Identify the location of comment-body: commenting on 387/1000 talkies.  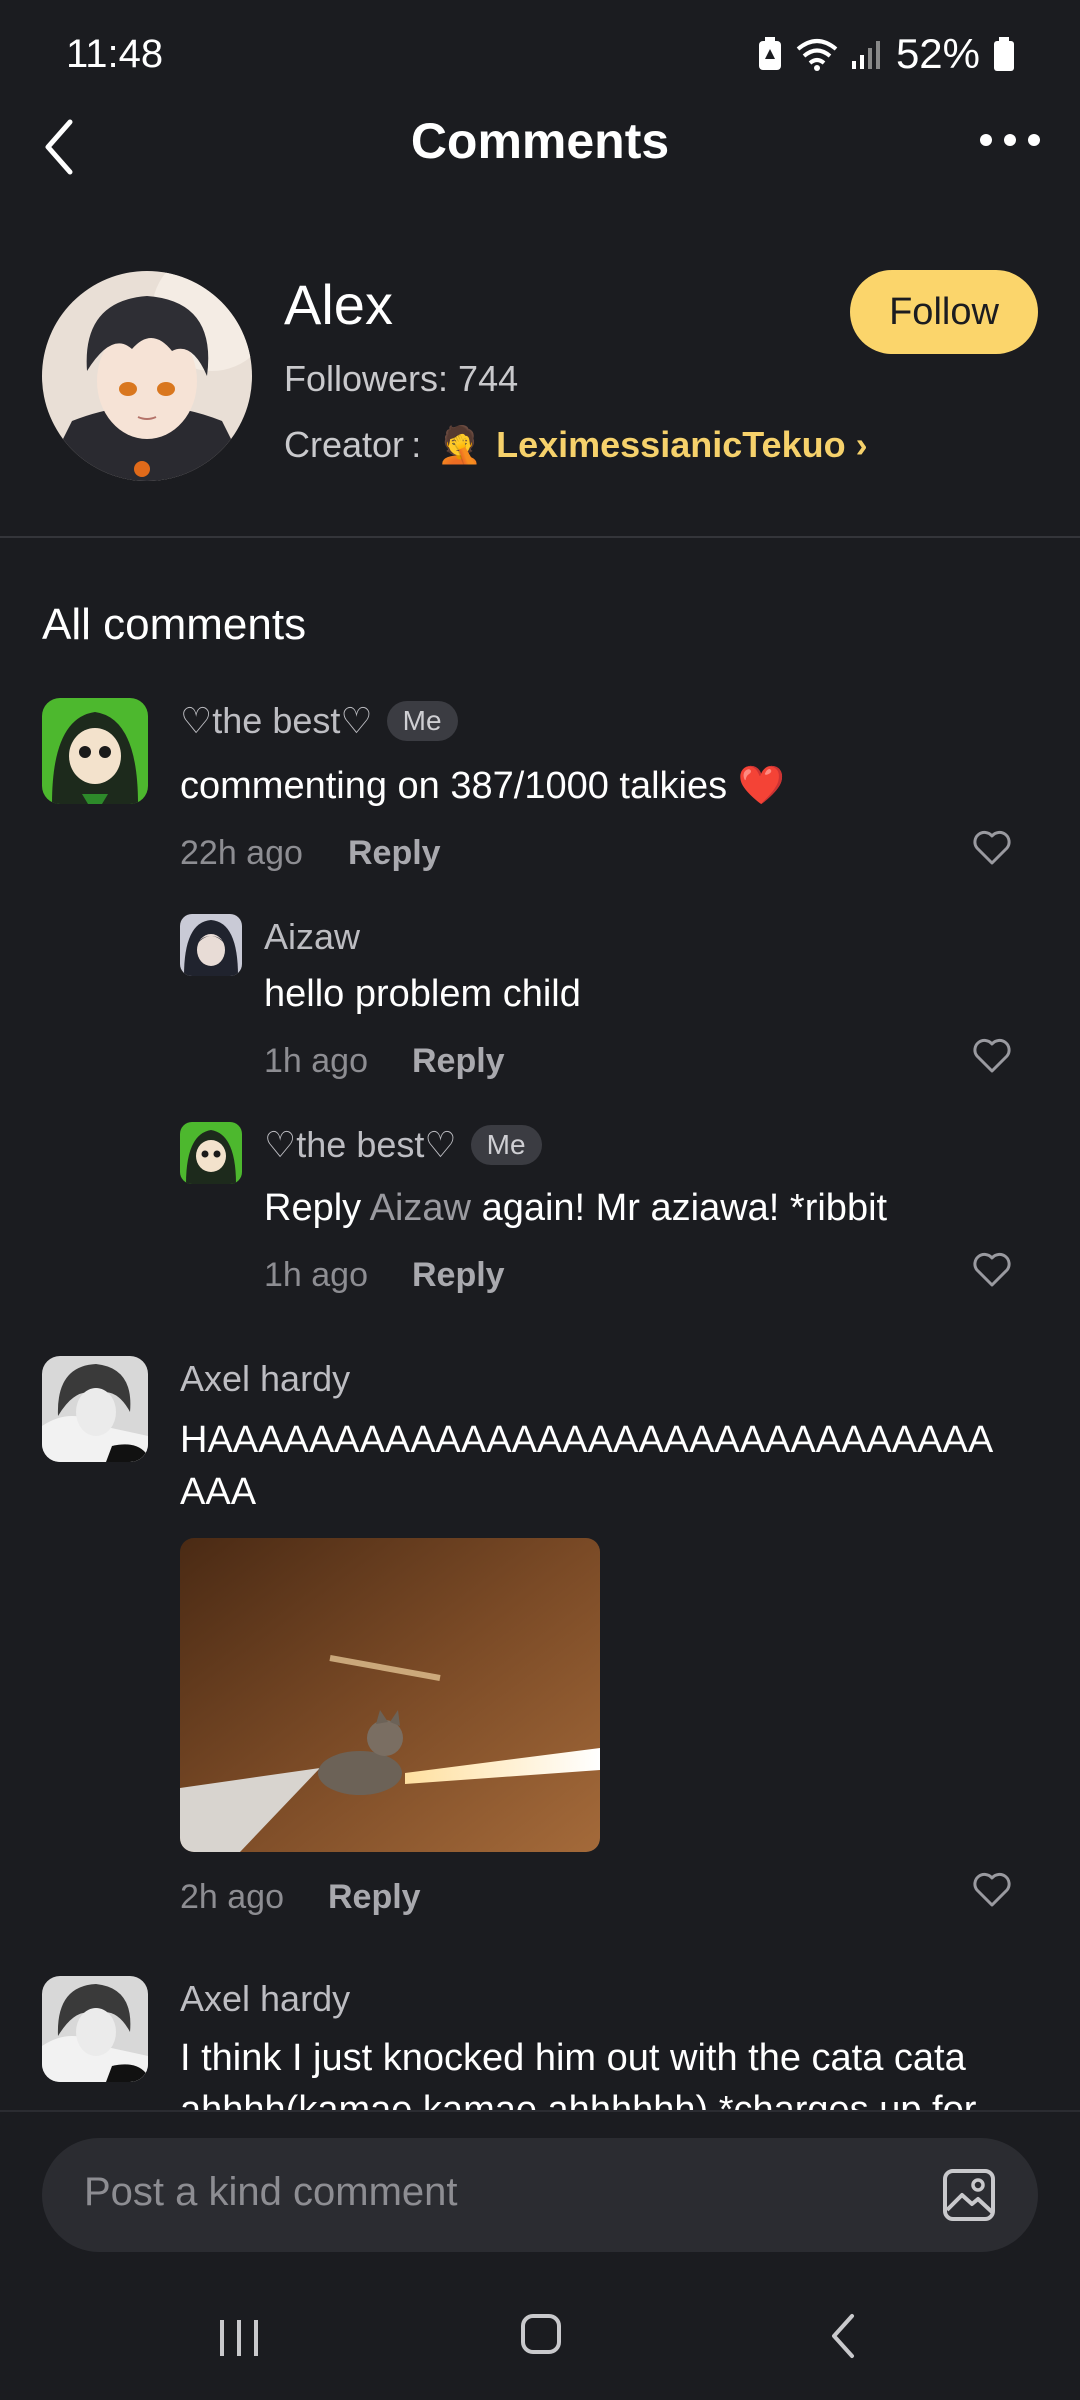
(454, 786).